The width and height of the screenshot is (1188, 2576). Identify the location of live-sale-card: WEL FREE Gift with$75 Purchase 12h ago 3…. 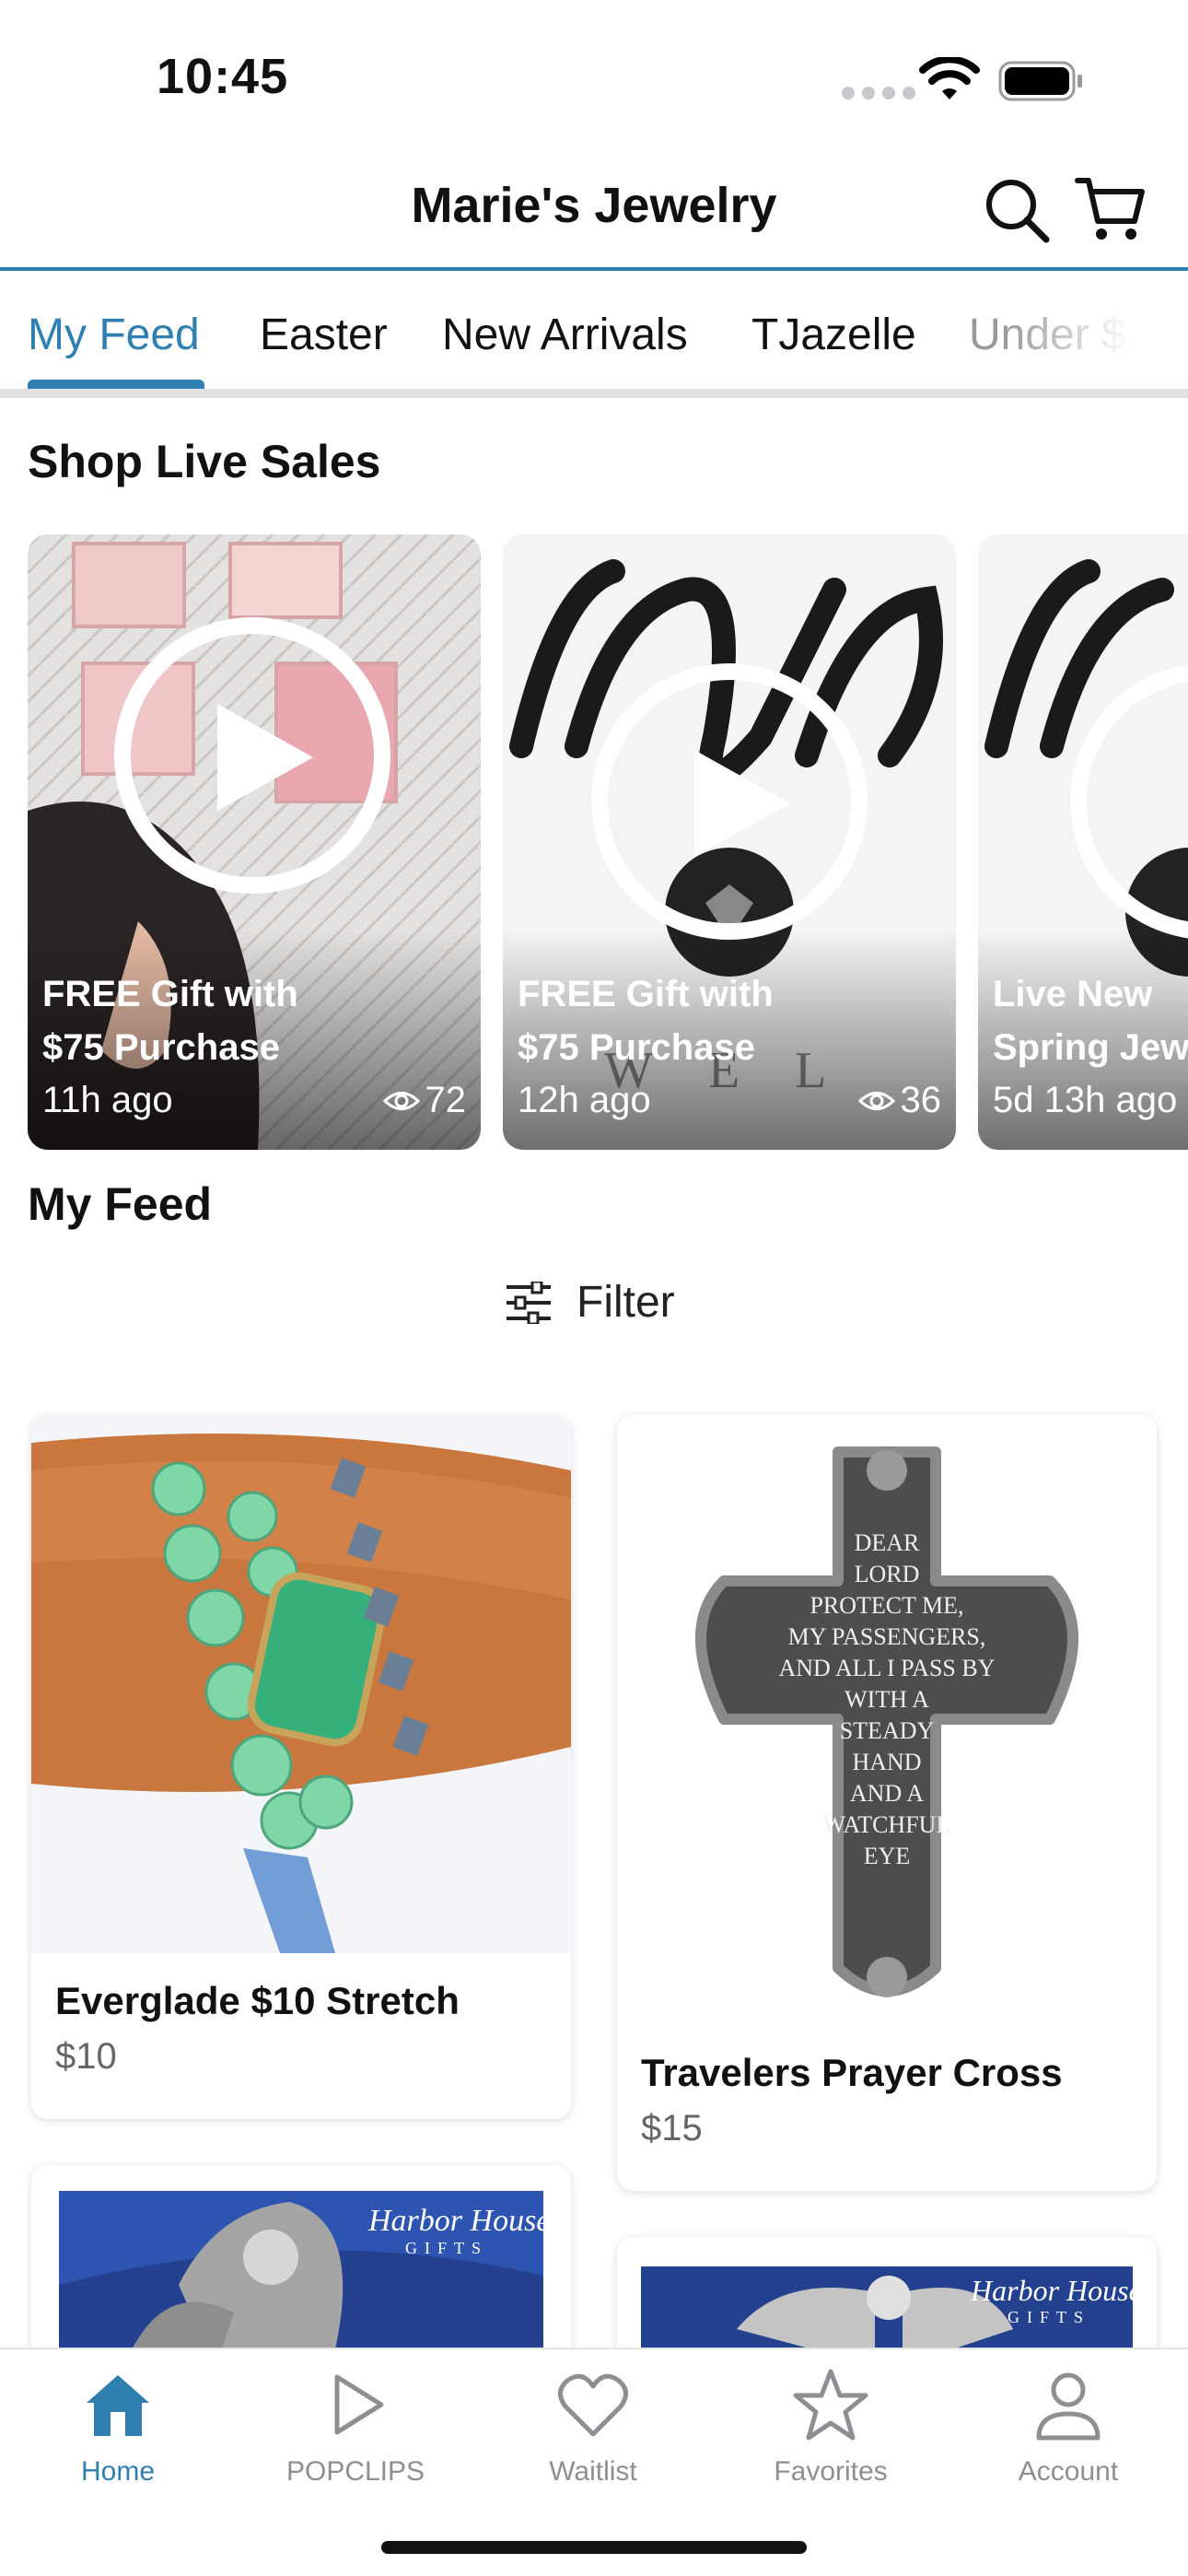
(729, 842).